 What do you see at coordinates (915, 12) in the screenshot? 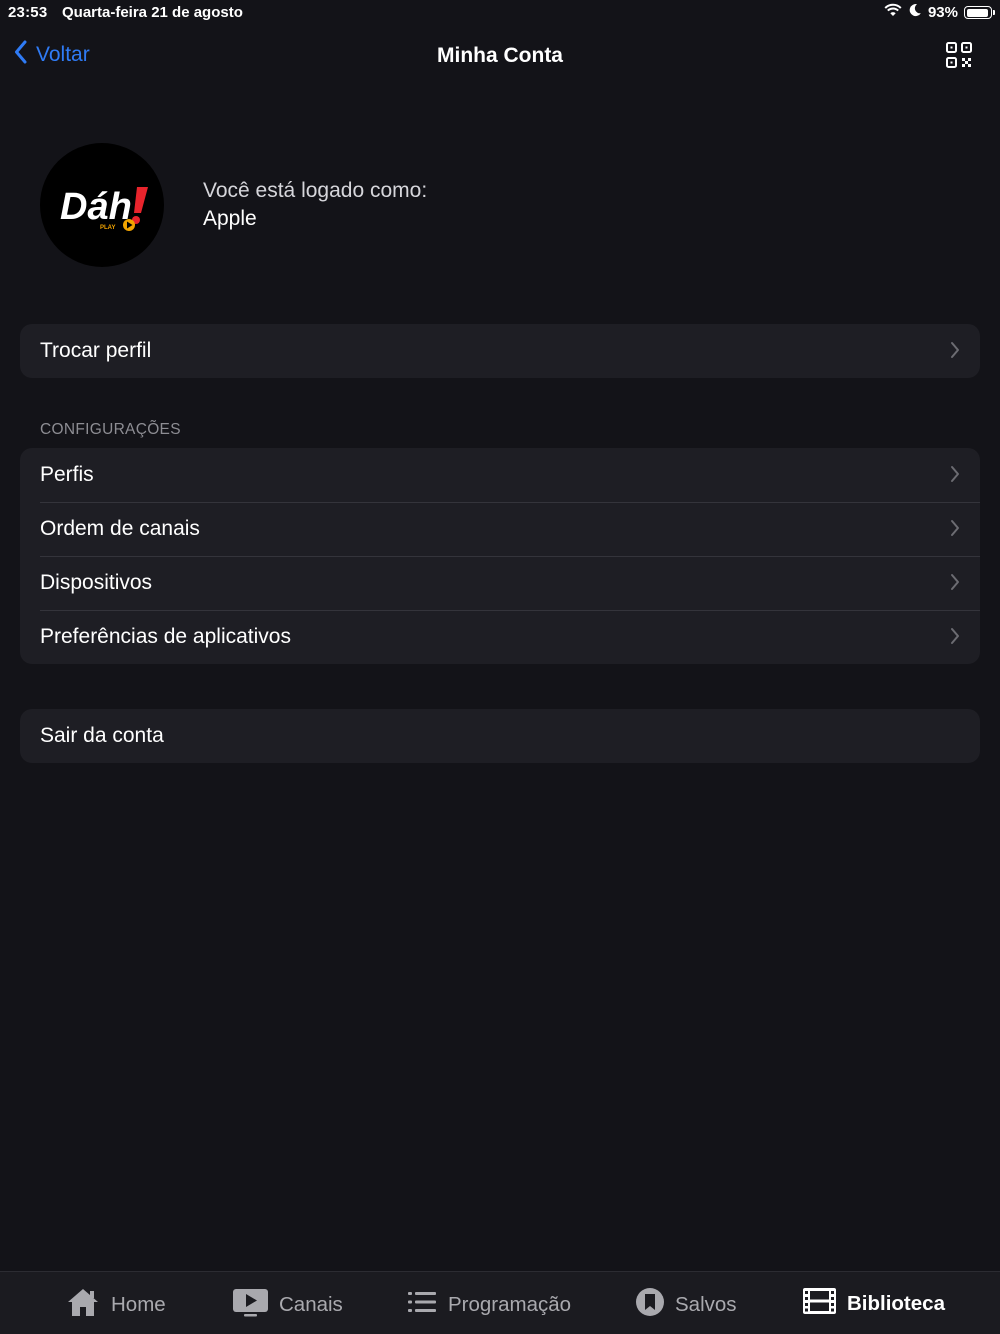
I see `moon-icon` at bounding box center [915, 12].